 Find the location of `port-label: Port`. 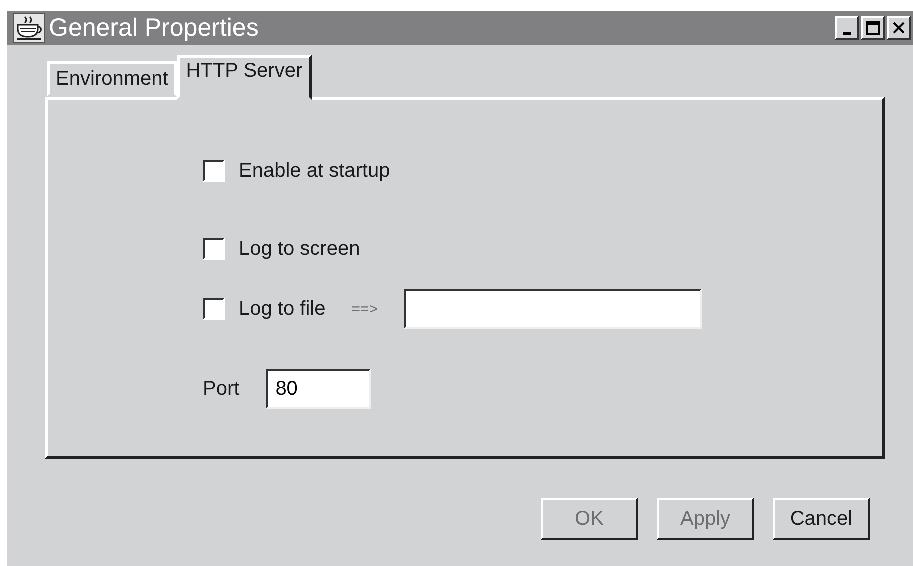

port-label: Port is located at coordinates (221, 389).